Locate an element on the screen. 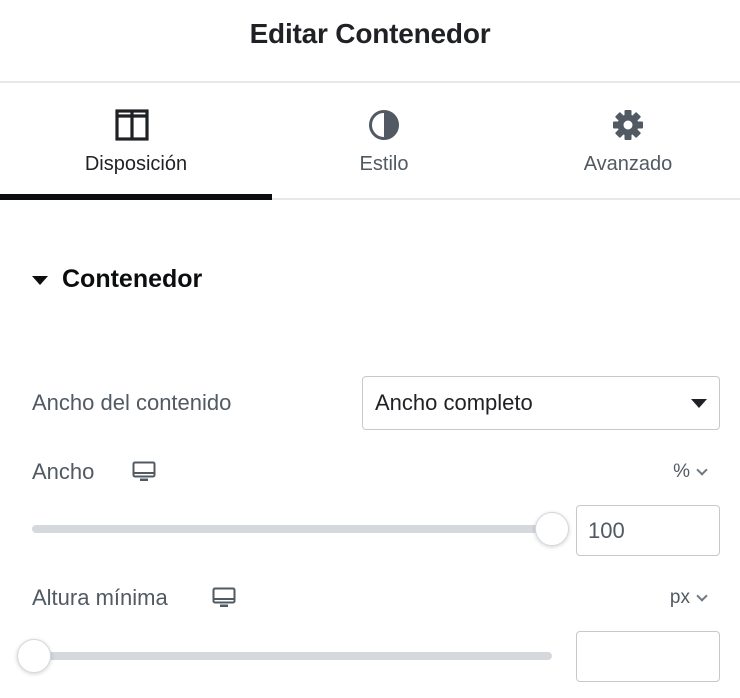 The image size is (740, 698). width-input is located at coordinates (648, 530).